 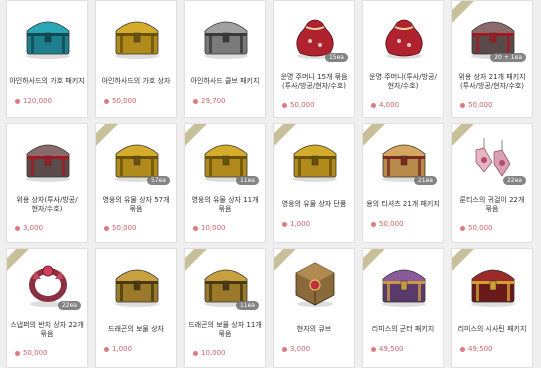 I want to click on product-name: 스냅퍼의 반지 상자 22개 묶음, so click(x=47, y=329).